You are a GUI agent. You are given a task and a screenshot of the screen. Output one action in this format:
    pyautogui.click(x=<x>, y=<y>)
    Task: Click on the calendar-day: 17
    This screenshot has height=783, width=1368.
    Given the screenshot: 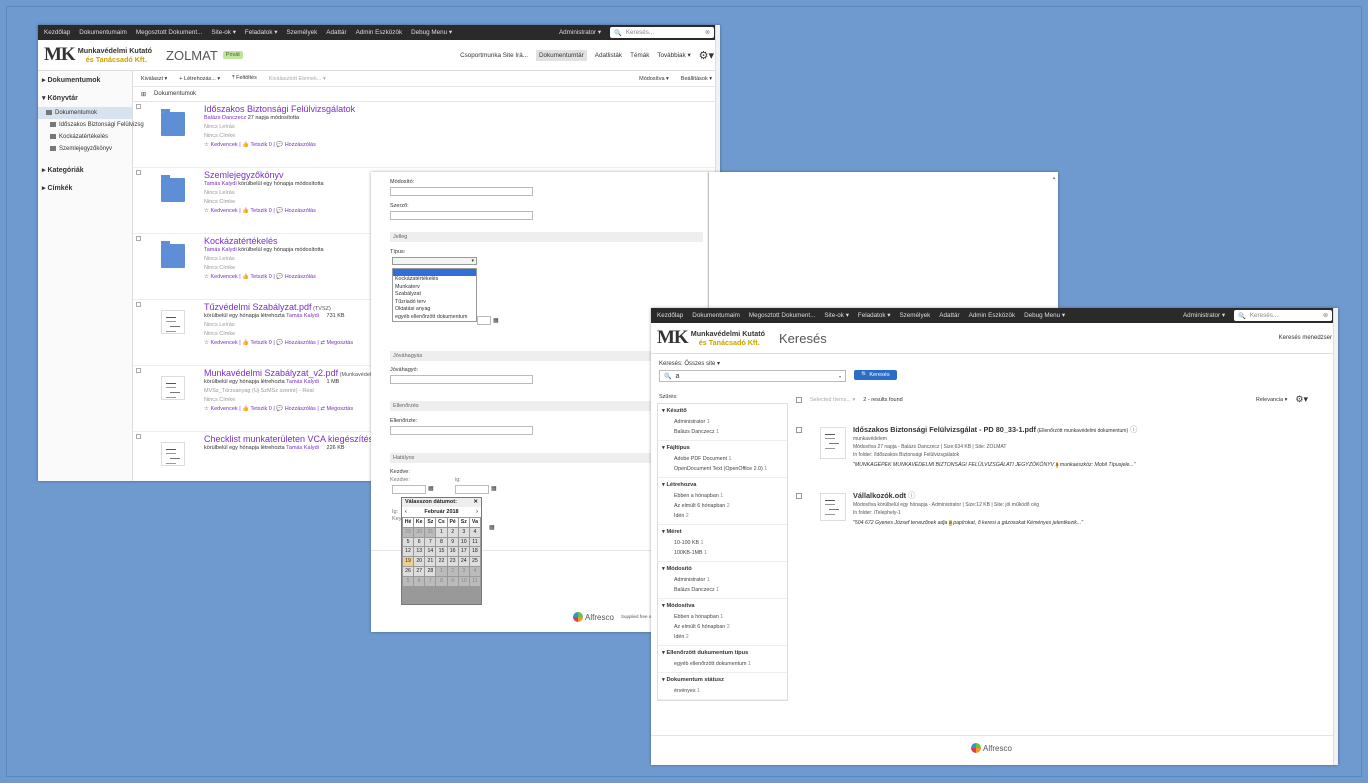 What is the action you would take?
    pyautogui.click(x=463, y=552)
    